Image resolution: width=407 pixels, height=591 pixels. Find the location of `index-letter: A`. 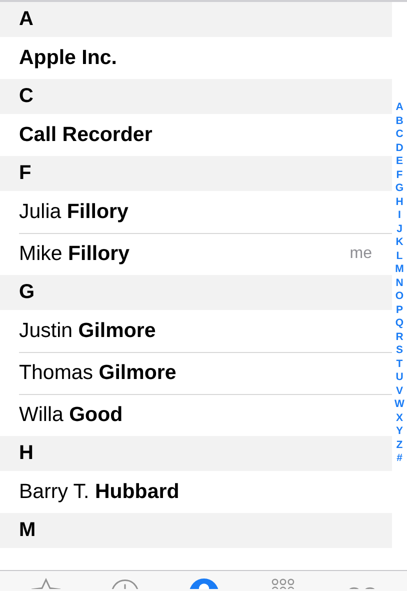

index-letter: A is located at coordinates (400, 107).